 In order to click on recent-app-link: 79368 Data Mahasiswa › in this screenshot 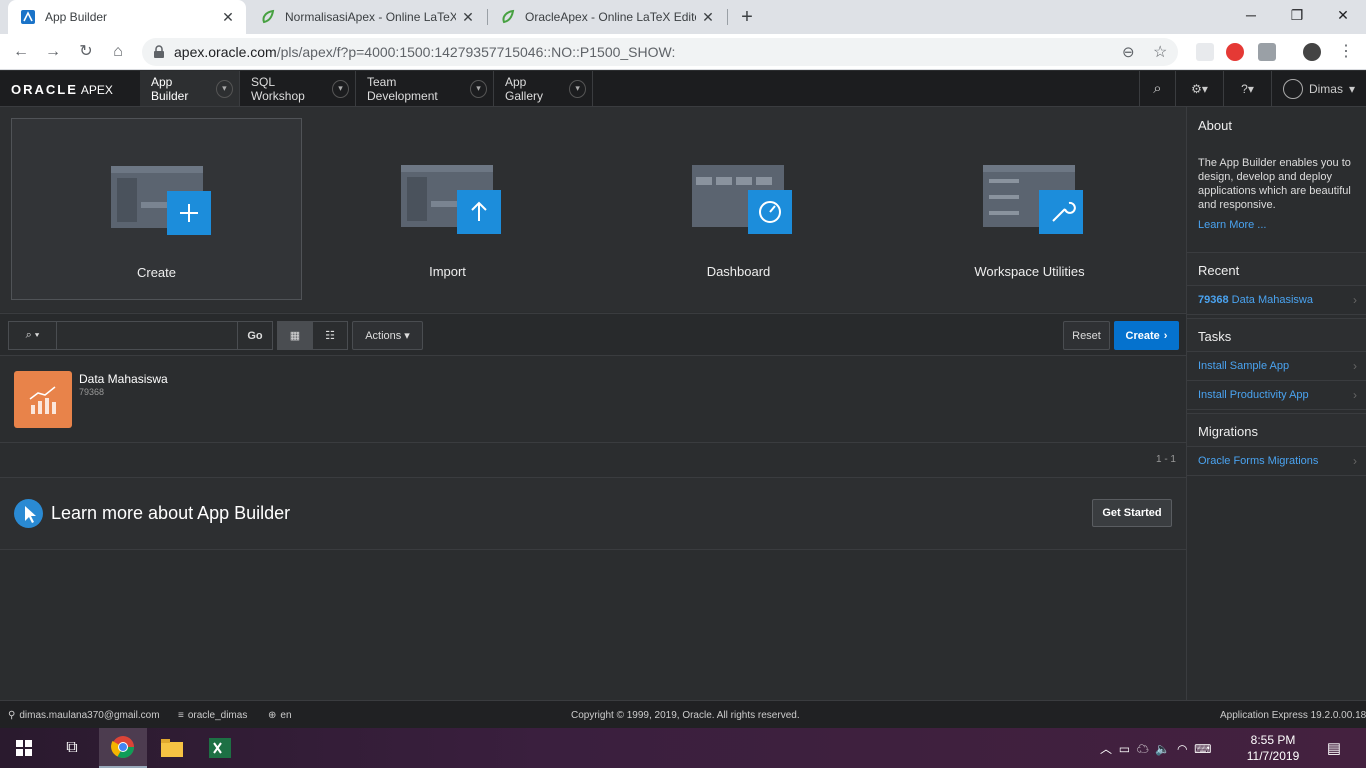, I will do `click(1276, 300)`.